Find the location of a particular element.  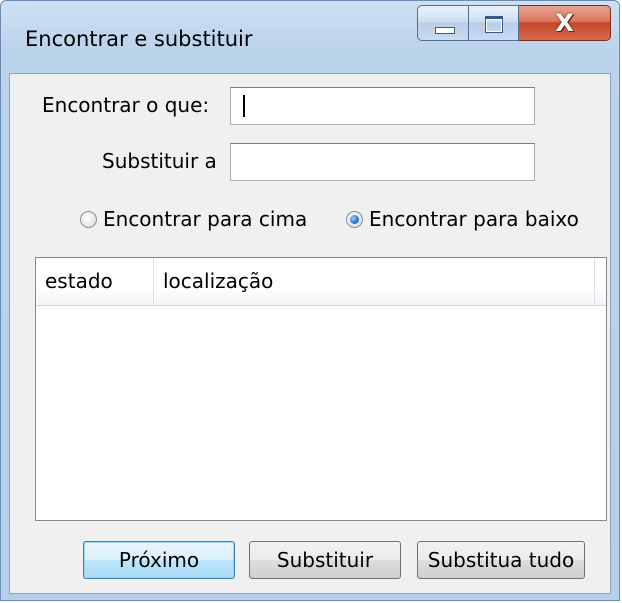

replace-button: Substituir is located at coordinates (325, 560).